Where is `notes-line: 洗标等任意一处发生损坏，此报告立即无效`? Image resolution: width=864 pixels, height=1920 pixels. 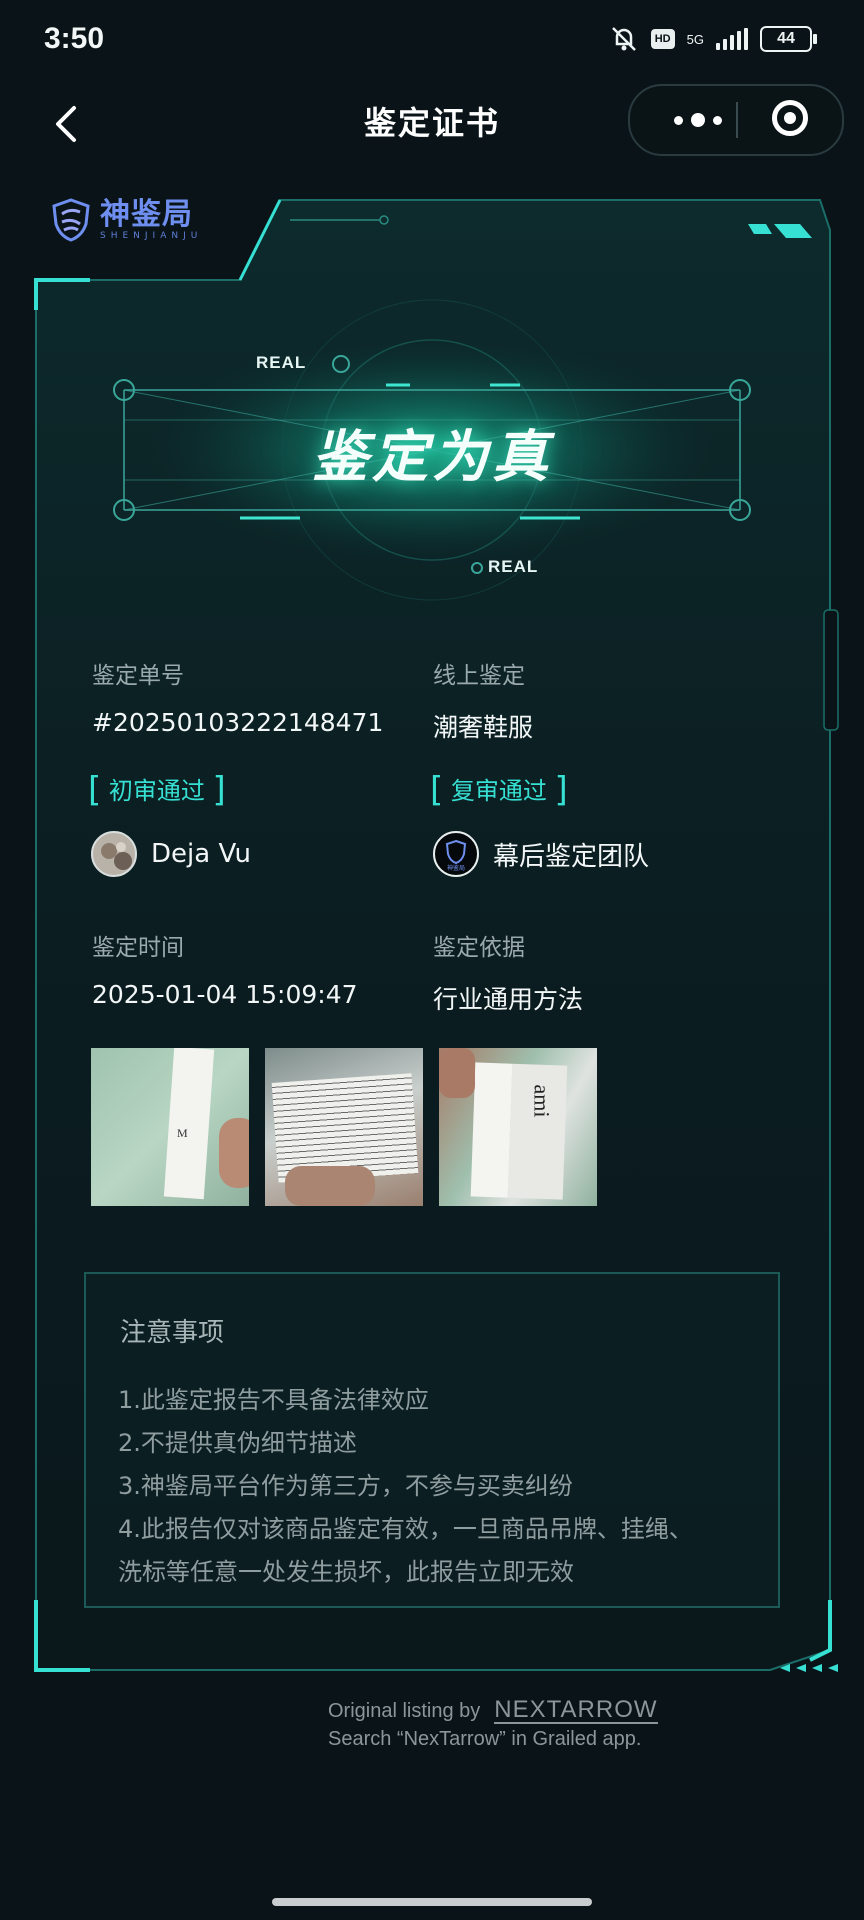
notes-line: 洗标等任意一处发生损坏，此报告立即无效 is located at coordinates (346, 1572).